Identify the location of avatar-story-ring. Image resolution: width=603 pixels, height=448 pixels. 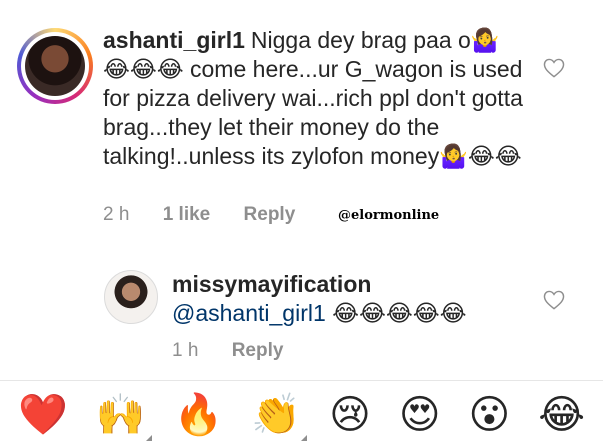
(55, 66).